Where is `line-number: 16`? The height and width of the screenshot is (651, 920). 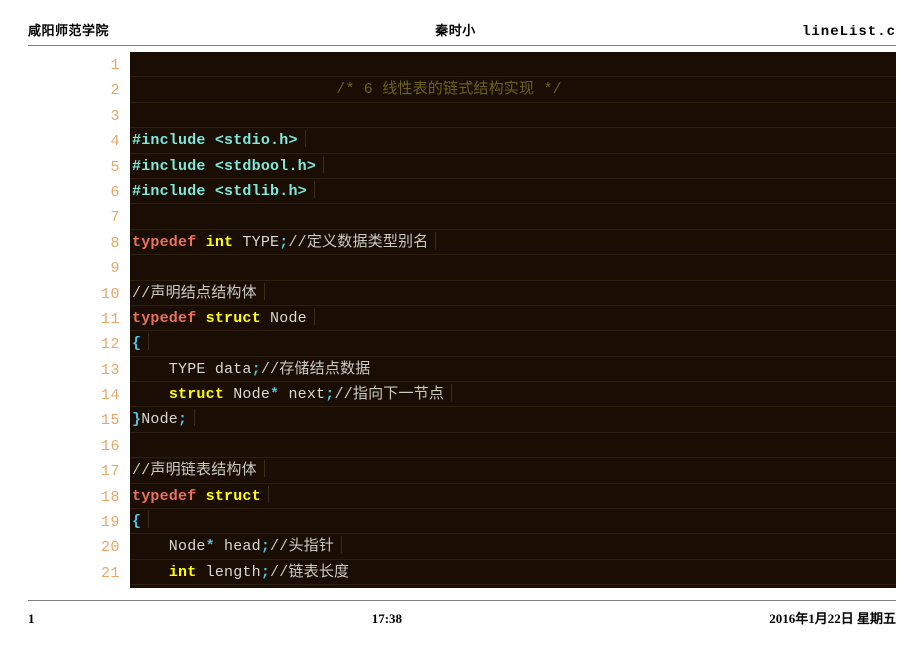 line-number: 16 is located at coordinates (110, 446).